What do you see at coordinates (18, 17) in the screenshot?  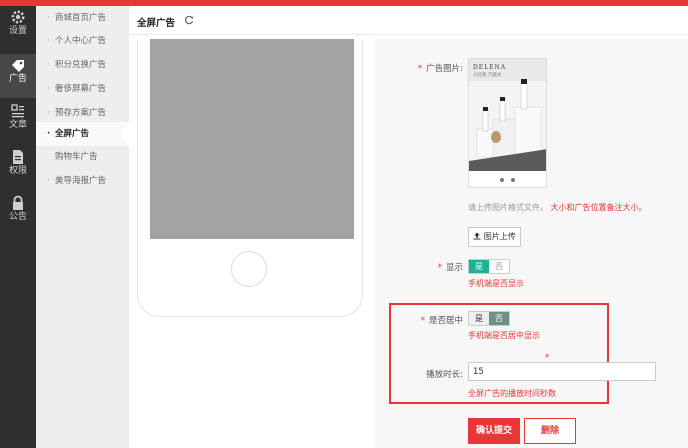 I see `gear-icon` at bounding box center [18, 17].